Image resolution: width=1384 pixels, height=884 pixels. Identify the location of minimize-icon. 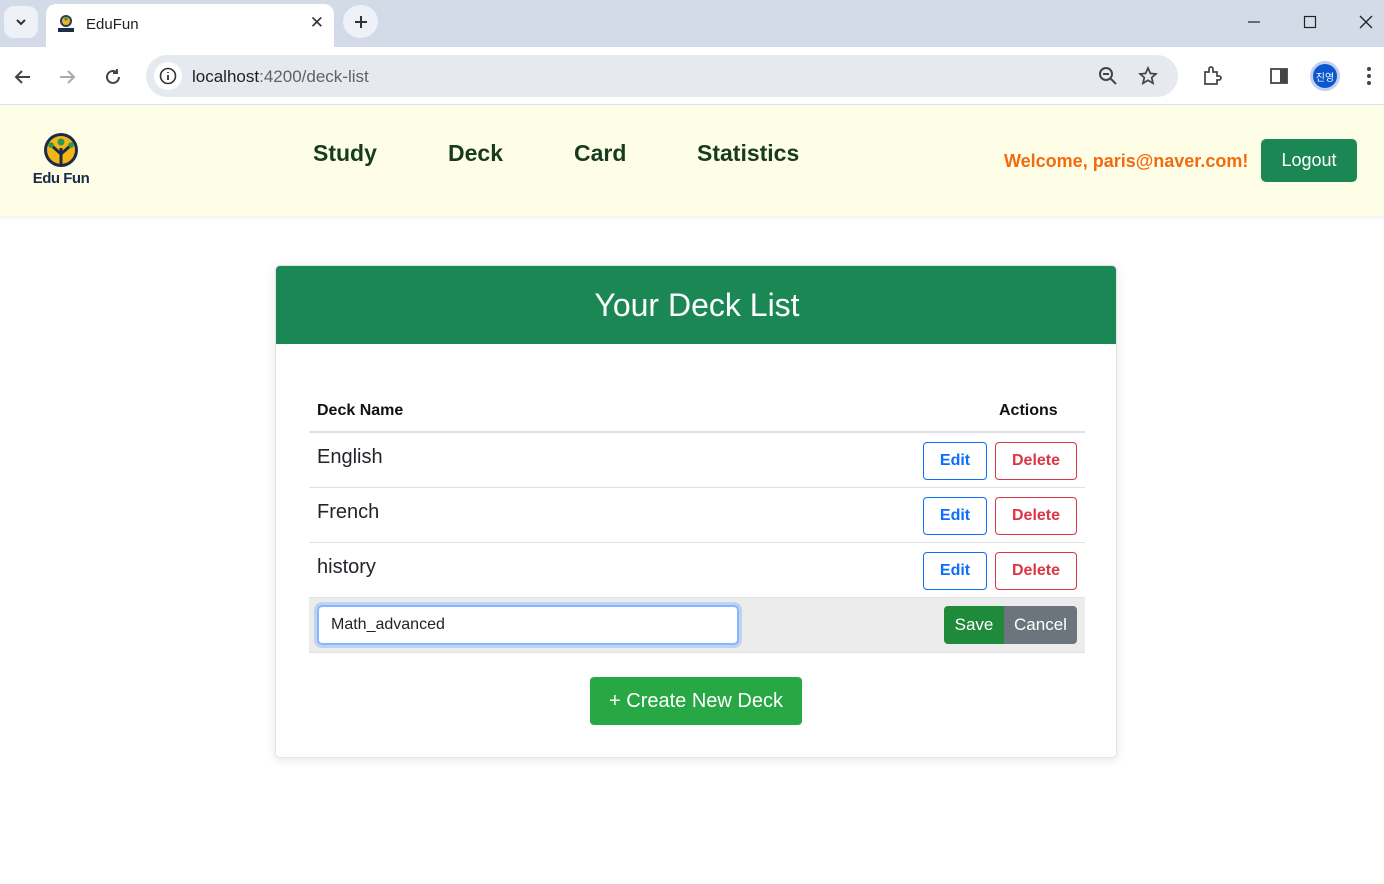
(1254, 22).